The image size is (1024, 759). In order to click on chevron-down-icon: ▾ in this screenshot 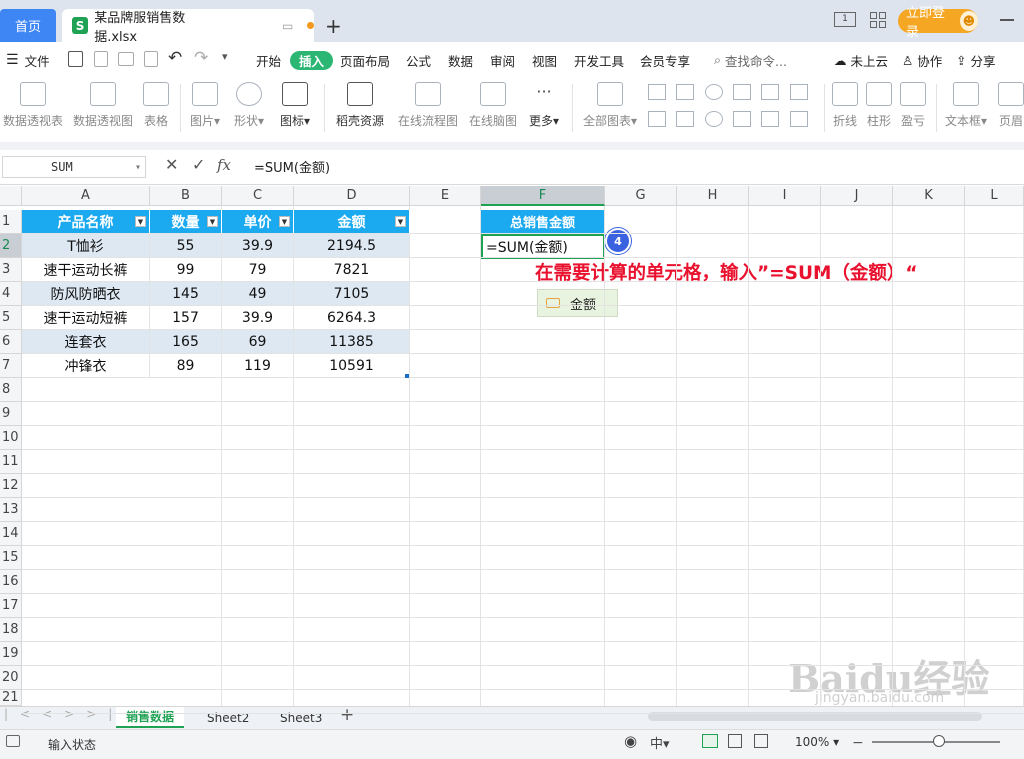, I will do `click(138, 167)`.